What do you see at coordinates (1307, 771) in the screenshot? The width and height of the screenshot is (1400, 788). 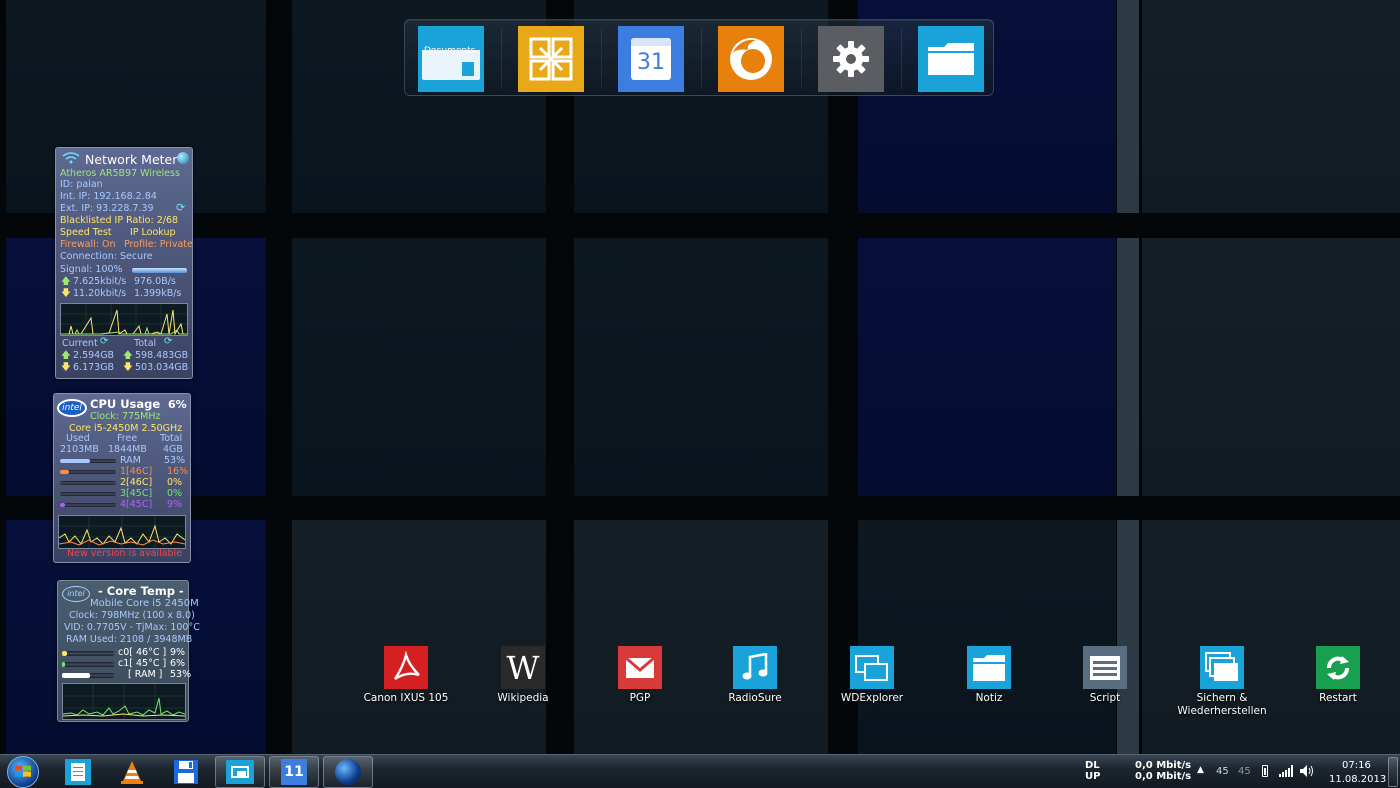 I see `volume-icon` at bounding box center [1307, 771].